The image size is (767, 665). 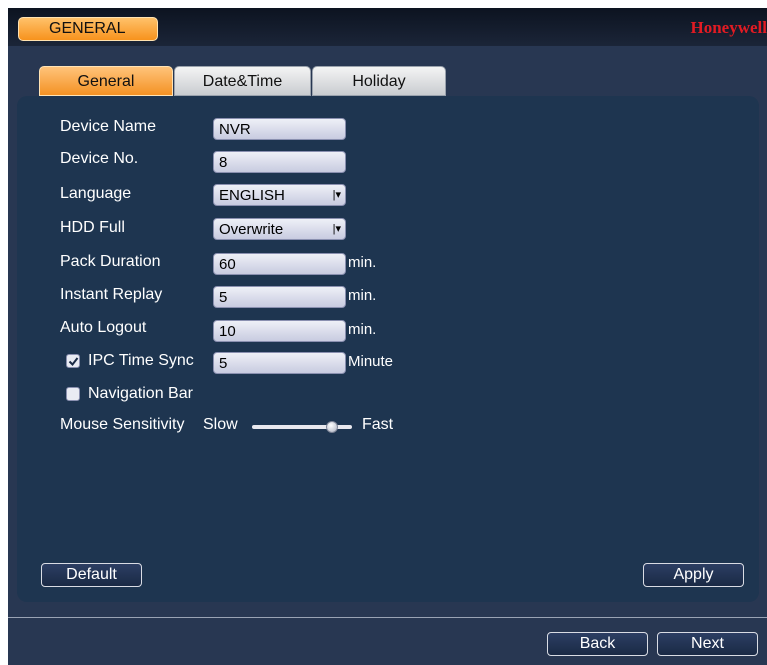 What do you see at coordinates (728, 27) in the screenshot?
I see `brand-logo: Honeywell` at bounding box center [728, 27].